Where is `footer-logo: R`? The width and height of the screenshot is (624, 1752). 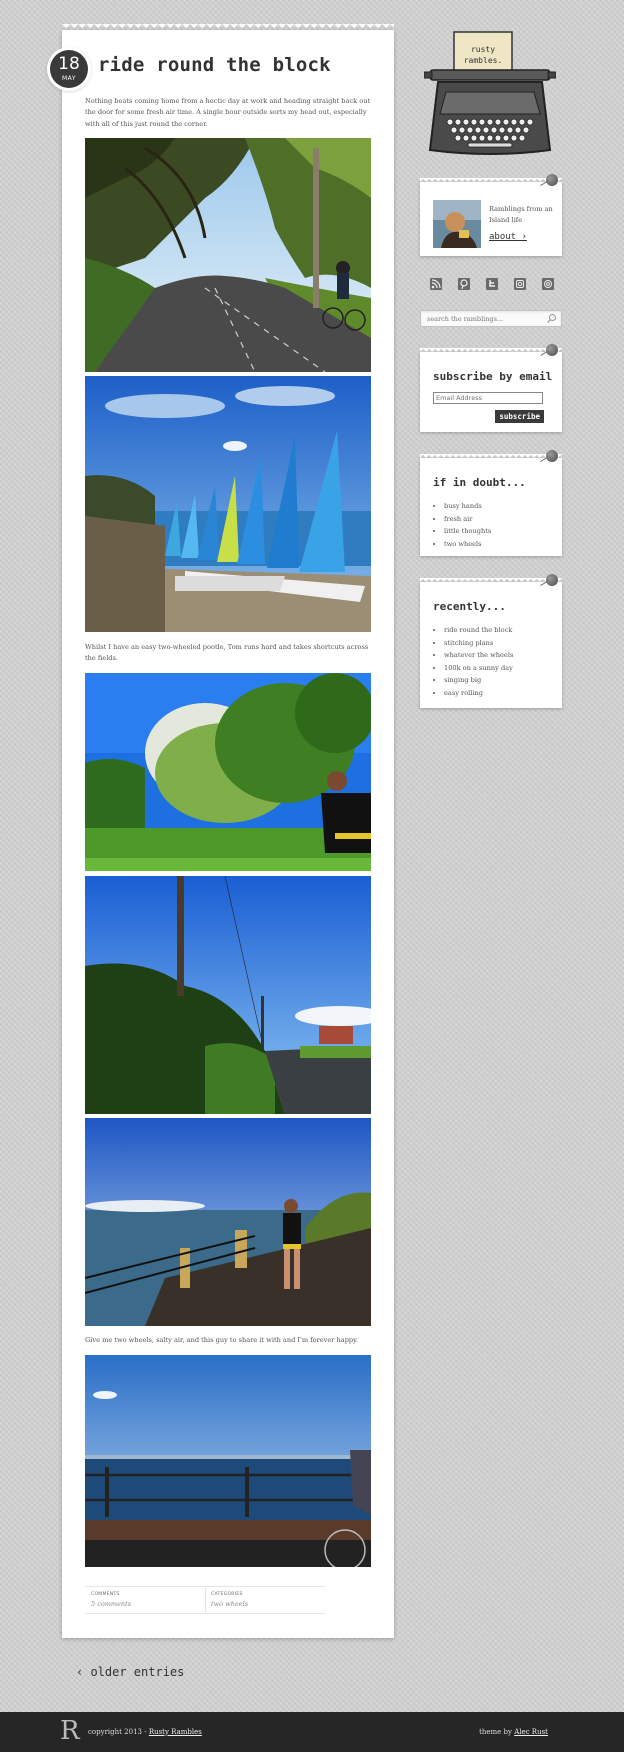 footer-logo: R is located at coordinates (70, 1731).